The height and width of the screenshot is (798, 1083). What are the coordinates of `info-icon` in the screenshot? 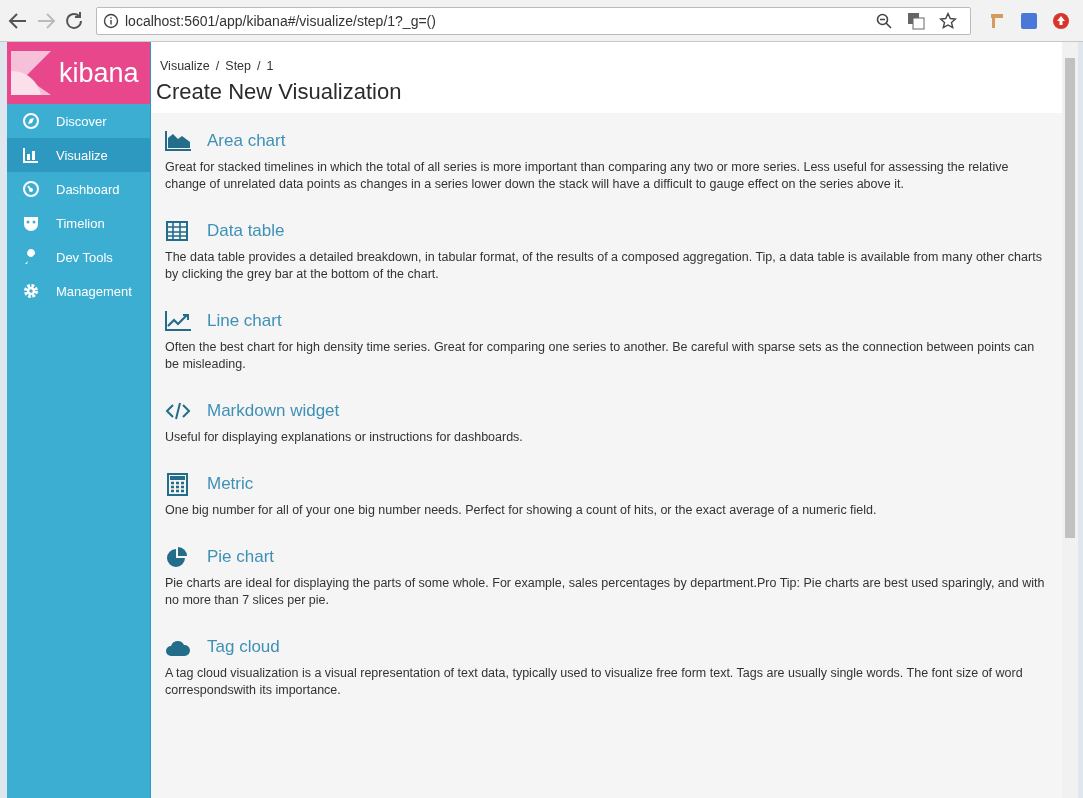 It's located at (111, 20).